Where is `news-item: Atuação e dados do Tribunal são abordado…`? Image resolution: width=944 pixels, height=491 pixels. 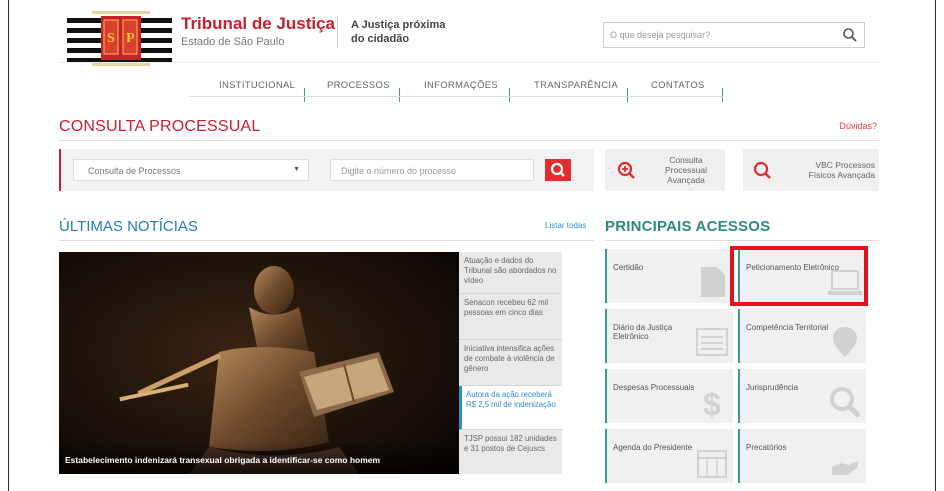
news-item: Atuação e dados do Tribunal são abordado… is located at coordinates (510, 273).